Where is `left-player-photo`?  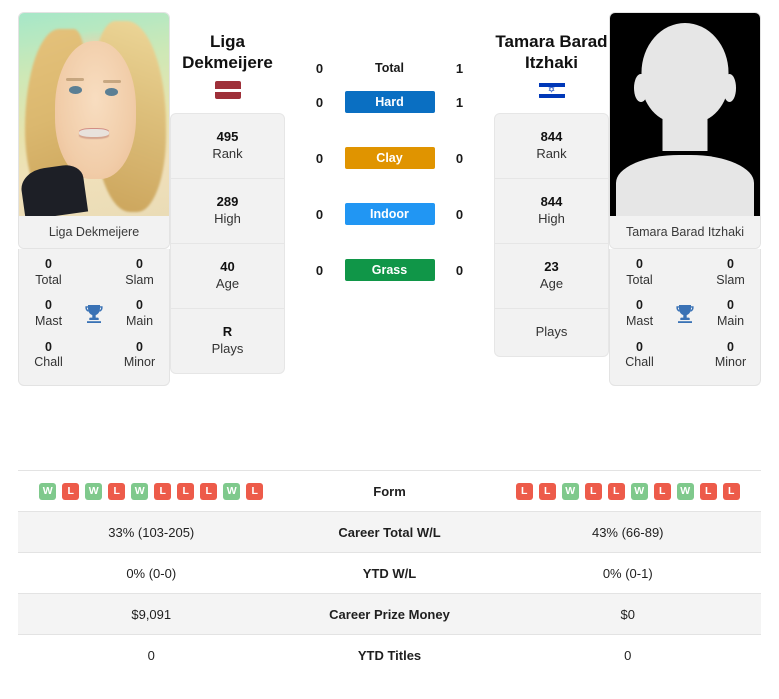 left-player-photo is located at coordinates (94, 114).